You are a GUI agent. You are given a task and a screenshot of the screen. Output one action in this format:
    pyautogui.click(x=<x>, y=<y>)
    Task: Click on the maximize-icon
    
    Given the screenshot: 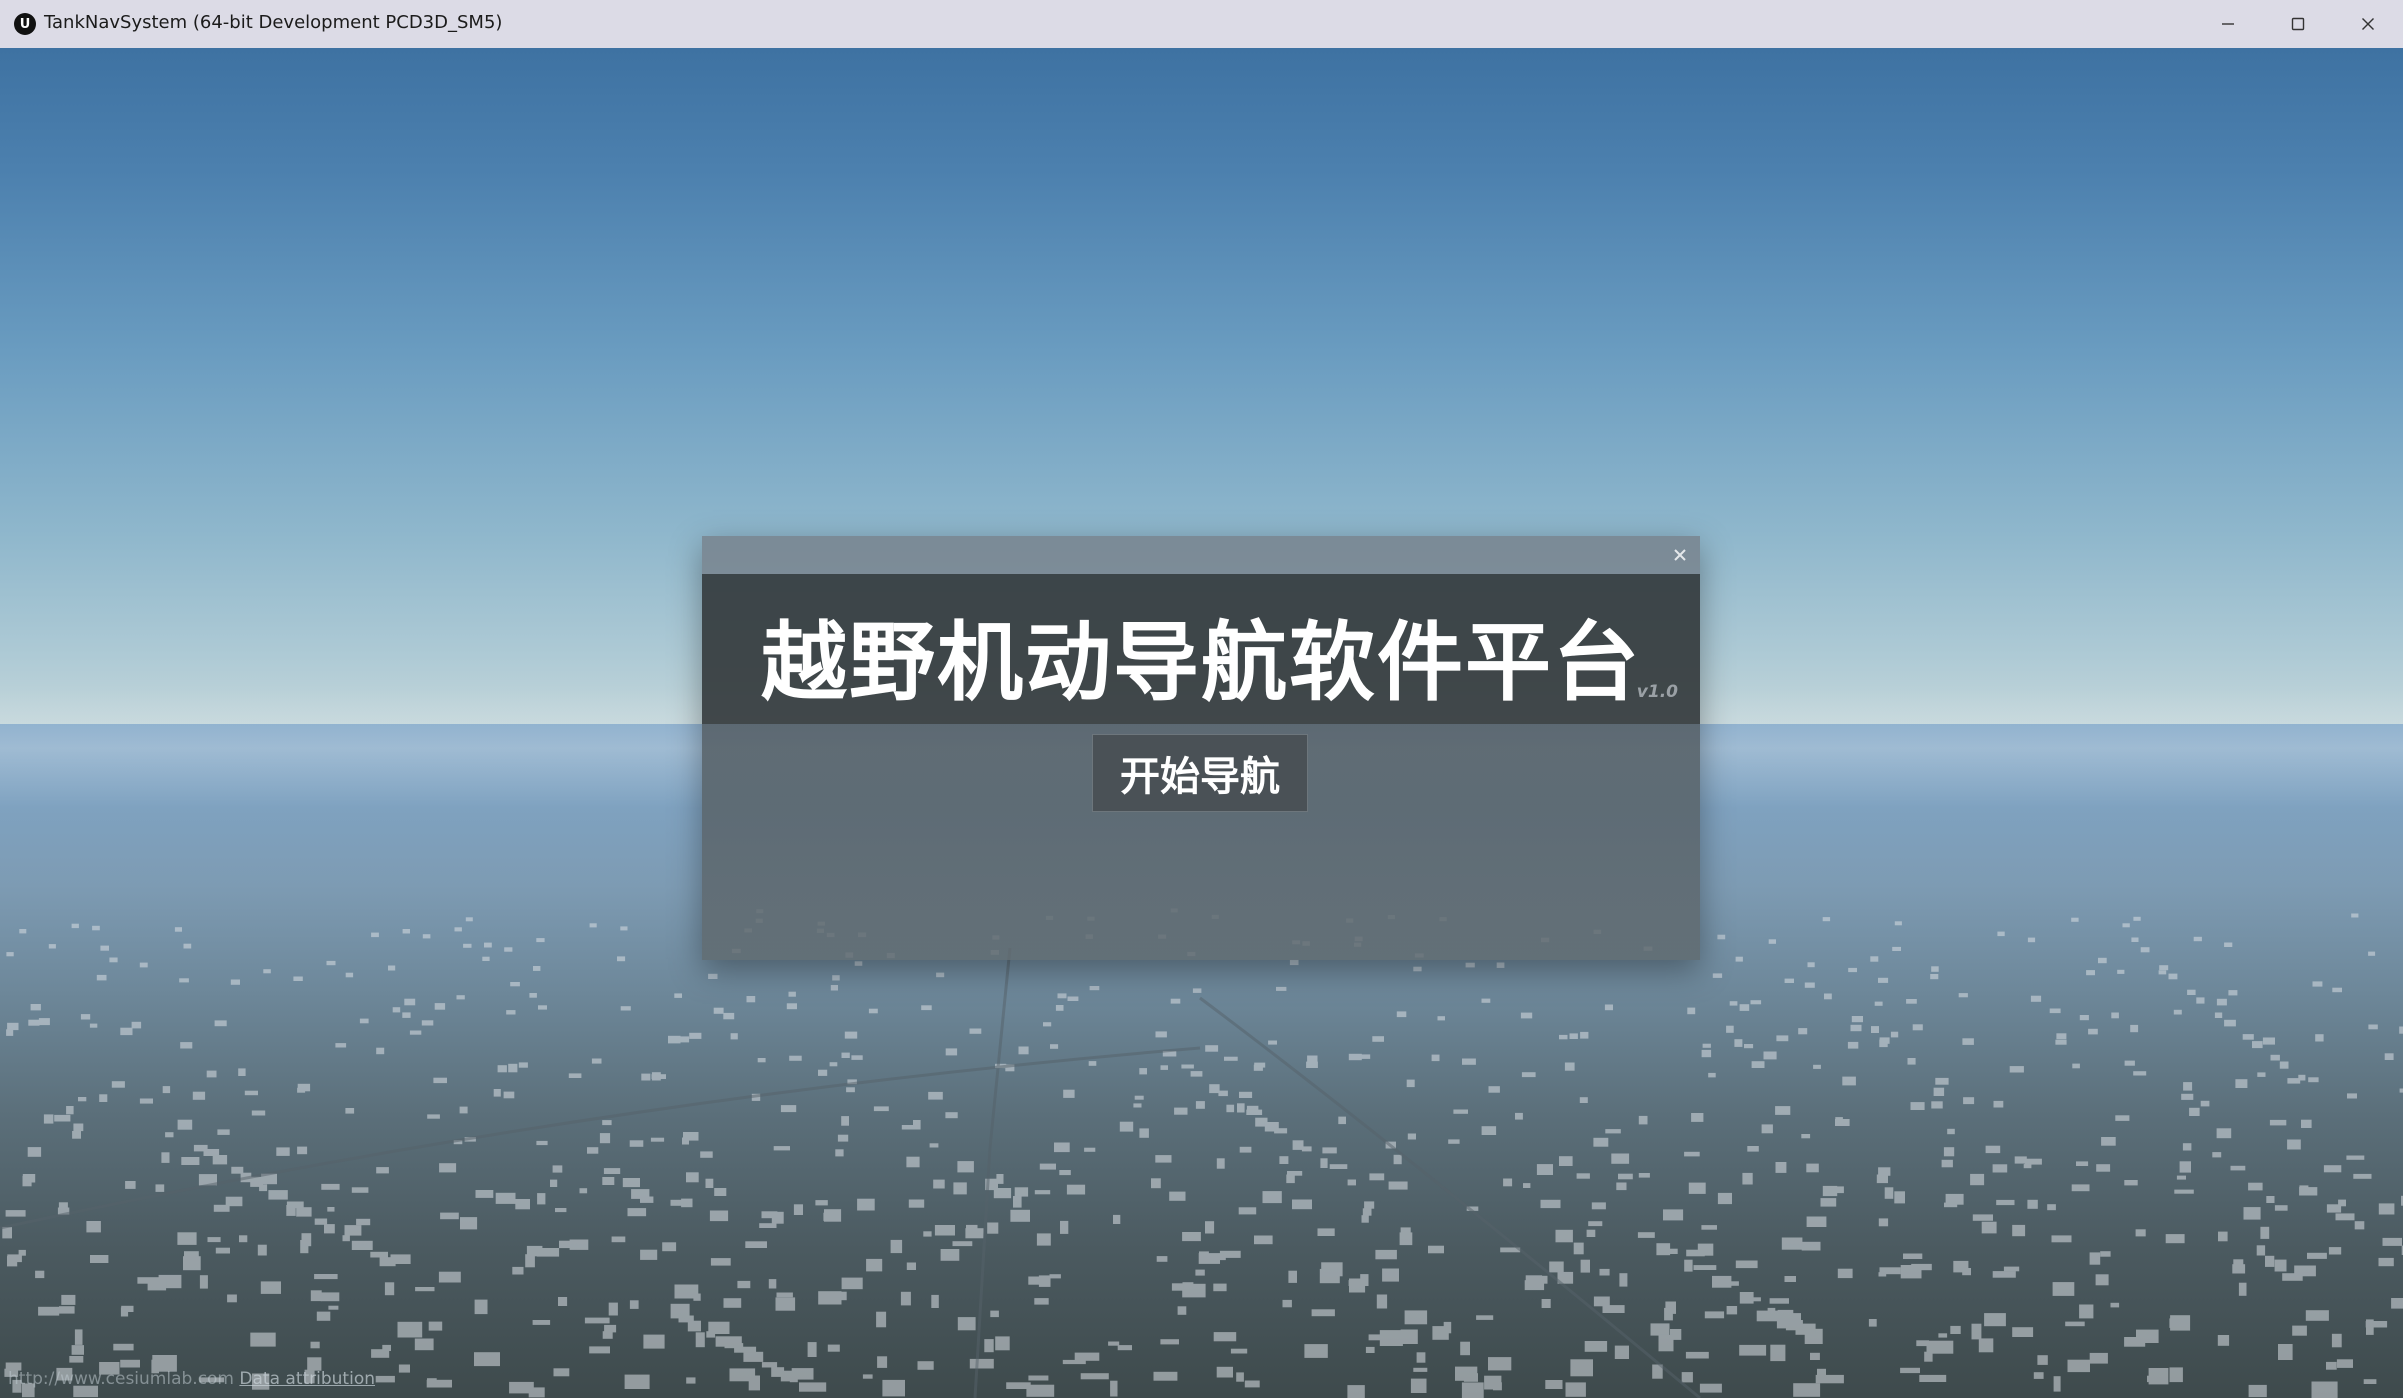 What is the action you would take?
    pyautogui.click(x=2298, y=24)
    